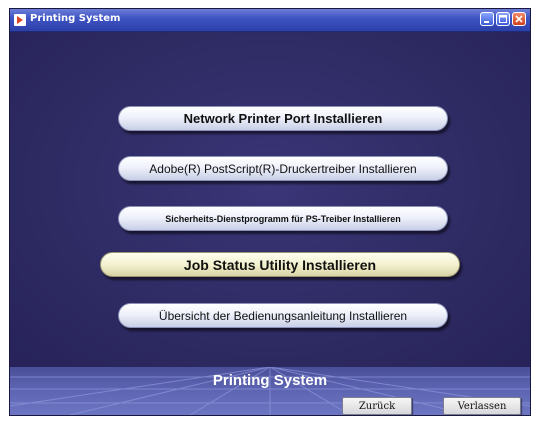 The width and height of the screenshot is (538, 423). What do you see at coordinates (270, 391) in the screenshot?
I see `footer-bar: Printing System Zurück Verlassen` at bounding box center [270, 391].